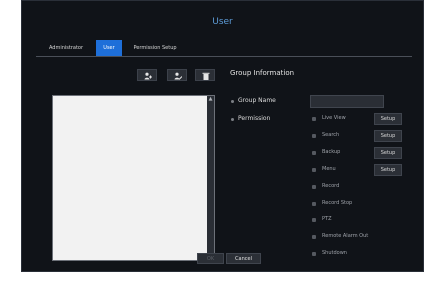 Image resolution: width=441 pixels, height=295 pixels. What do you see at coordinates (388, 136) in the screenshot?
I see `search-setup-button: Setup` at bounding box center [388, 136].